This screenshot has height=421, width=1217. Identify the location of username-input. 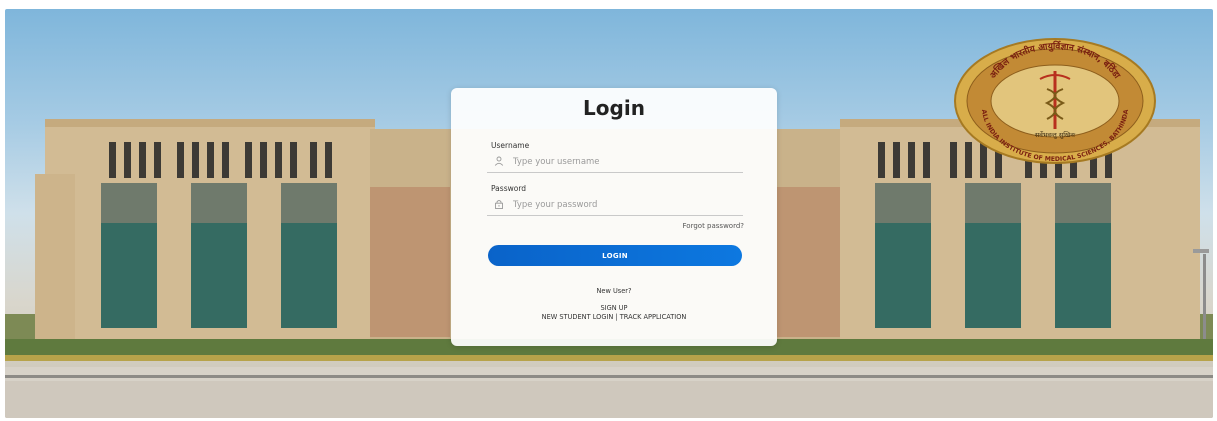
(623, 161).